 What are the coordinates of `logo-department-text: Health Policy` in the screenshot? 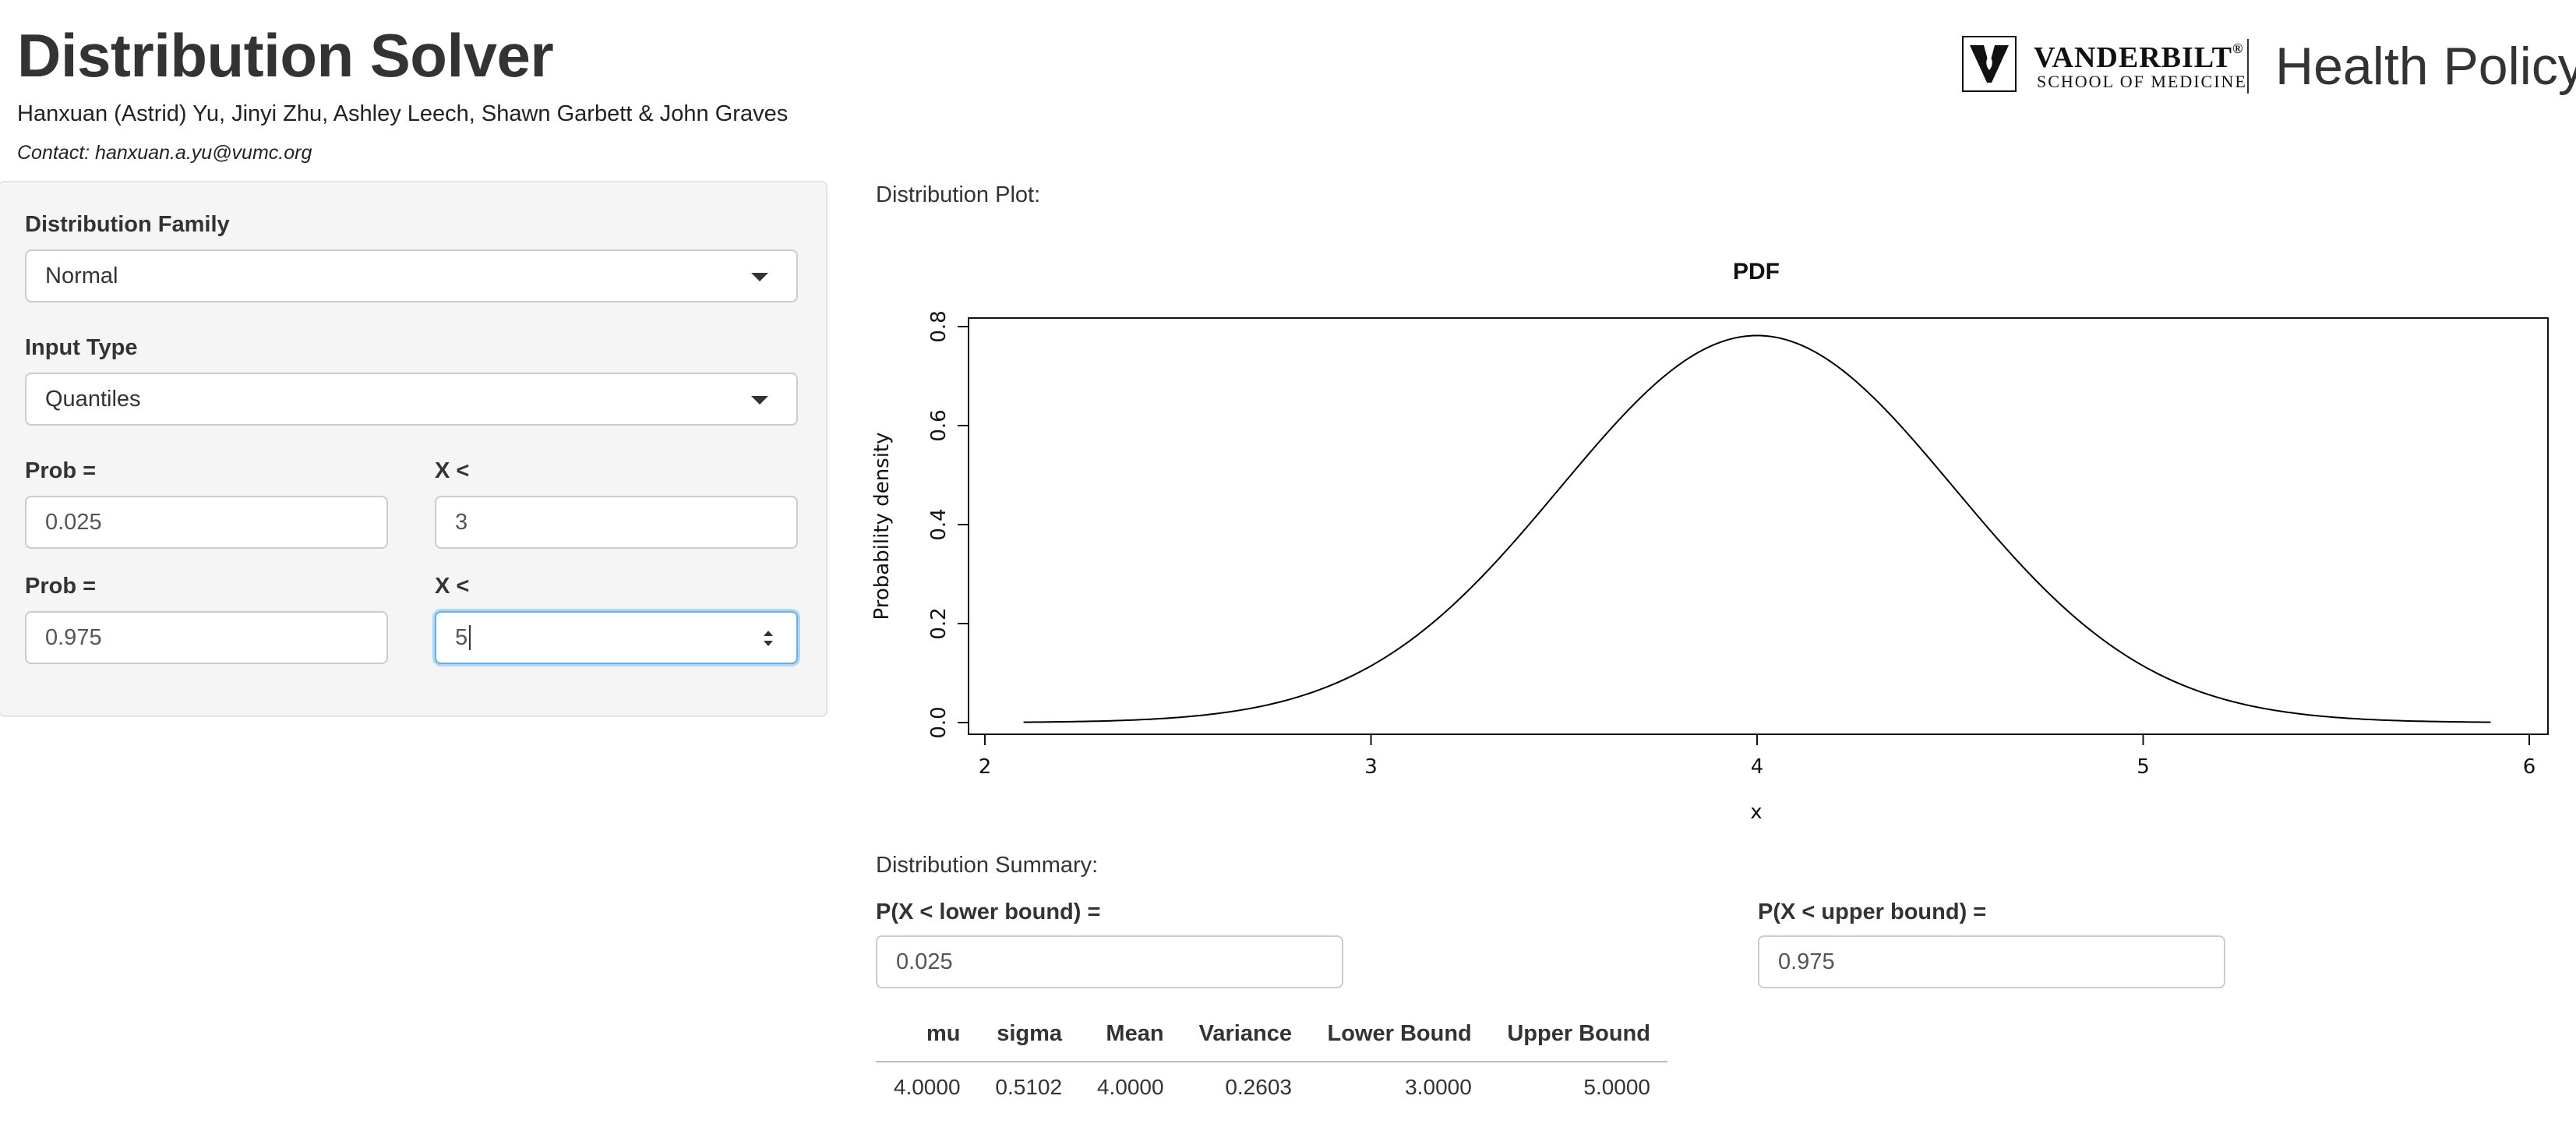 It's located at (2425, 66).